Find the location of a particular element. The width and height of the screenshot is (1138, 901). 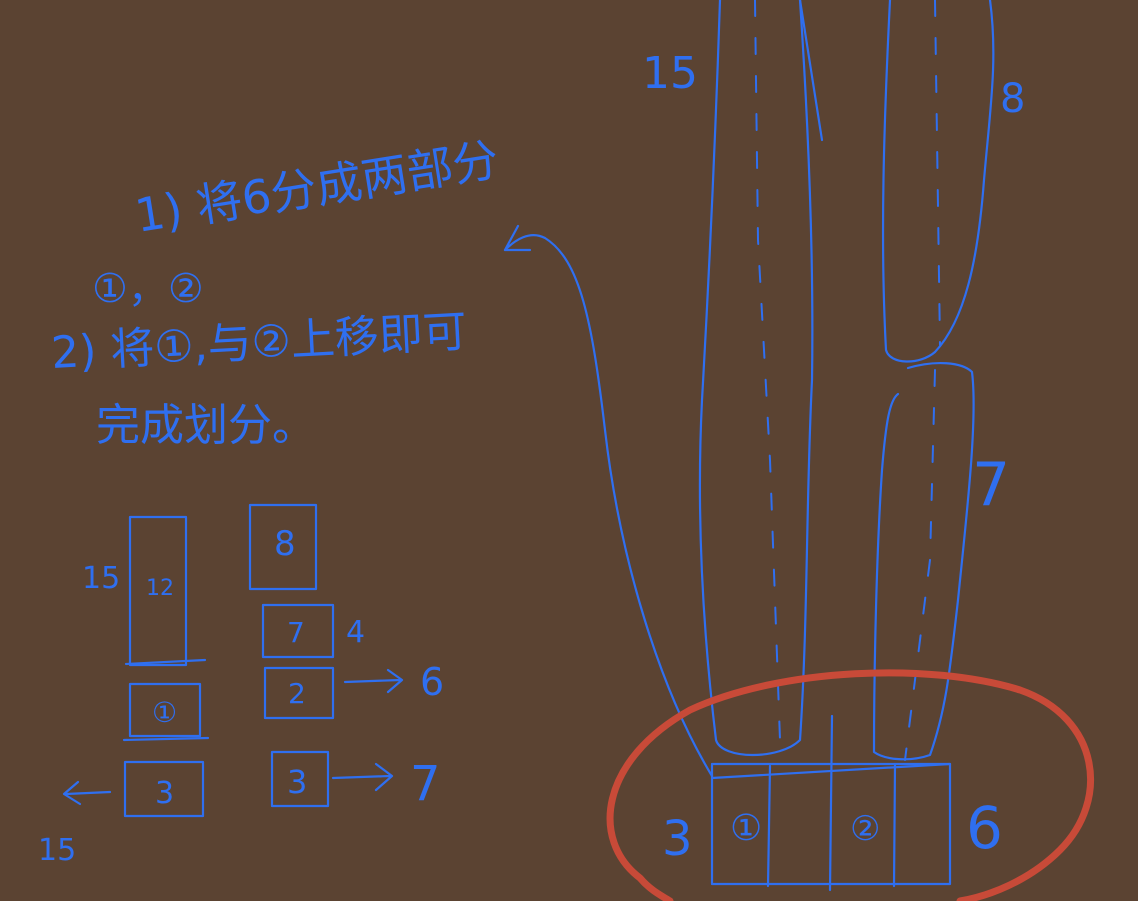

label-15-left: 15 is located at coordinates (101, 578).